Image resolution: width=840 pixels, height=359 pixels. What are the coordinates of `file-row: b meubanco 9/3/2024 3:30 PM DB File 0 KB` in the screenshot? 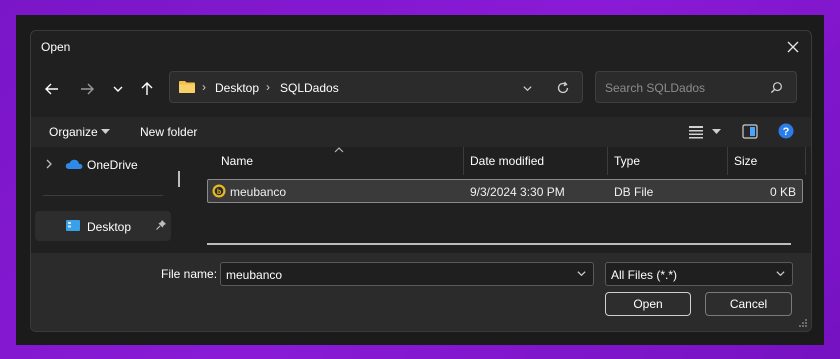 It's located at (505, 191).